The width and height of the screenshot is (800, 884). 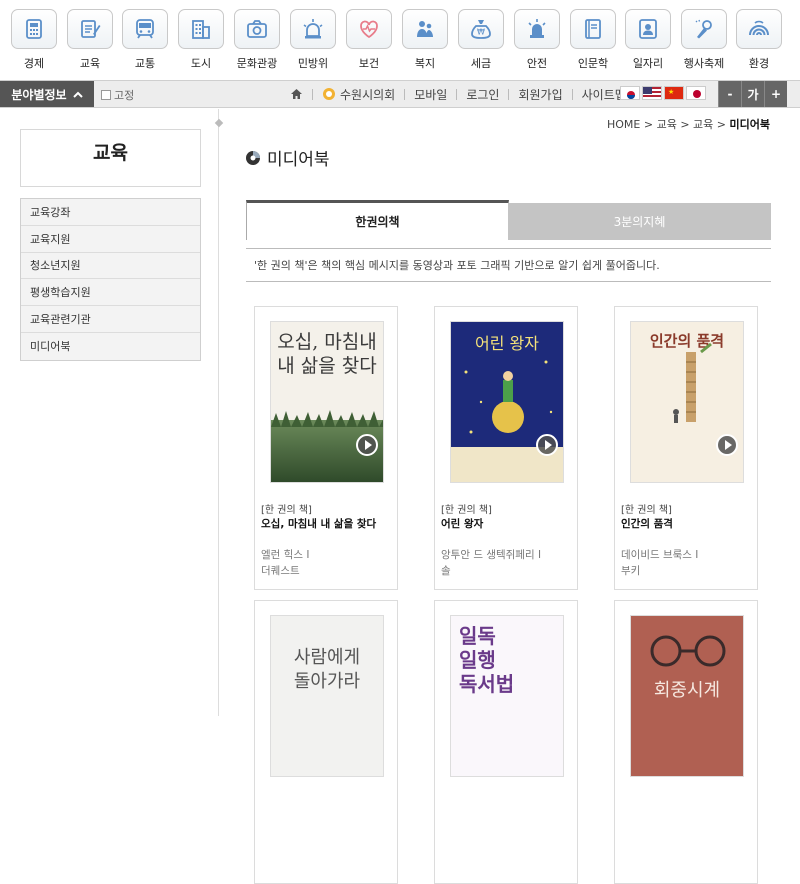 I want to click on category-label: 일자리, so click(x=648, y=63).